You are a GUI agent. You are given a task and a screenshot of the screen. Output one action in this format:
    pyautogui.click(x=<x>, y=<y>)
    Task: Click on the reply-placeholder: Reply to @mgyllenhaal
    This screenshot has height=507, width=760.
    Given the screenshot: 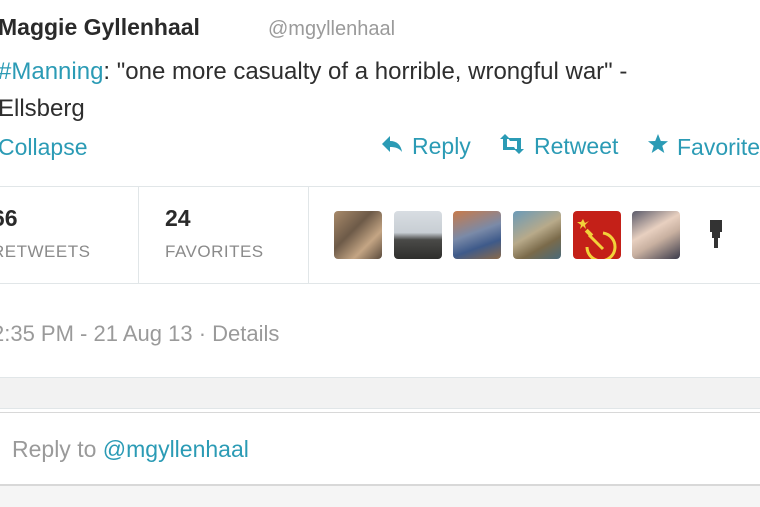 What is the action you would take?
    pyautogui.click(x=130, y=449)
    